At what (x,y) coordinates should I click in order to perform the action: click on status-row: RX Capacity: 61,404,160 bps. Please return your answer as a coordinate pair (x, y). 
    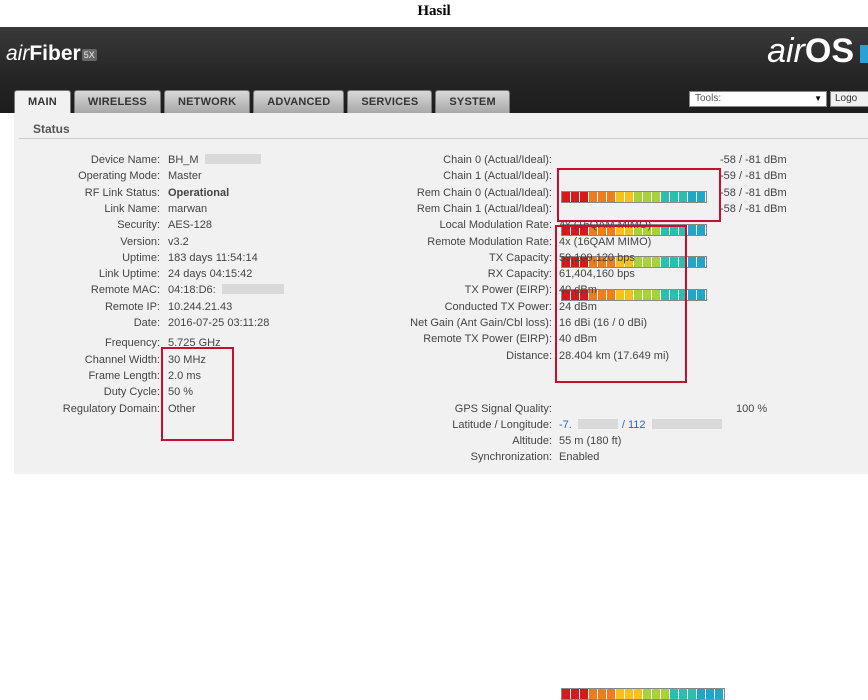
    Looking at the image, I should click on (441, 274).